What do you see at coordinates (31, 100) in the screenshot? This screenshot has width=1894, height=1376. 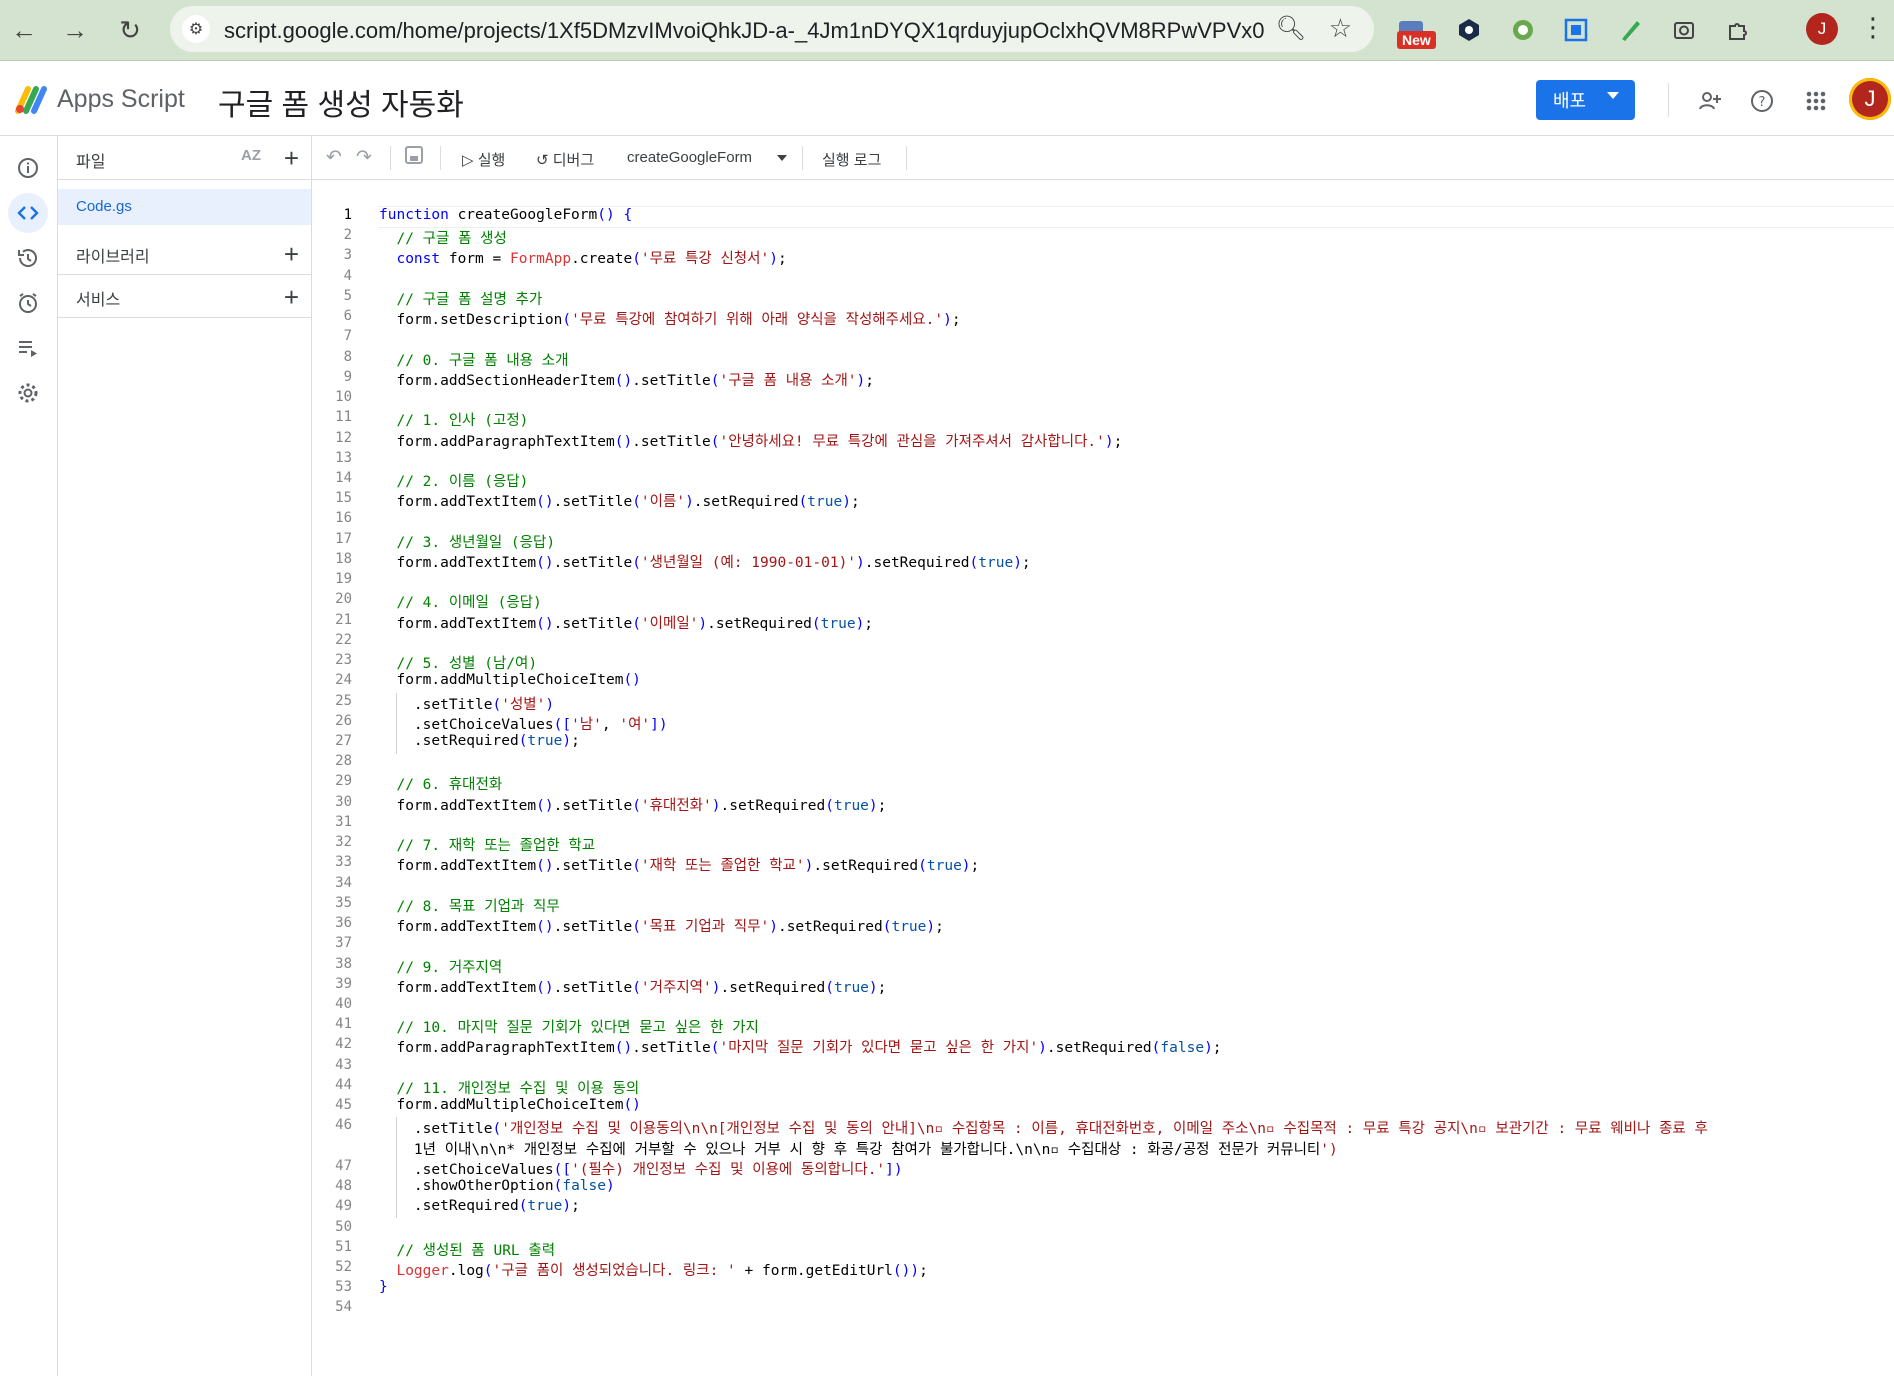 I see `apps-script-logo` at bounding box center [31, 100].